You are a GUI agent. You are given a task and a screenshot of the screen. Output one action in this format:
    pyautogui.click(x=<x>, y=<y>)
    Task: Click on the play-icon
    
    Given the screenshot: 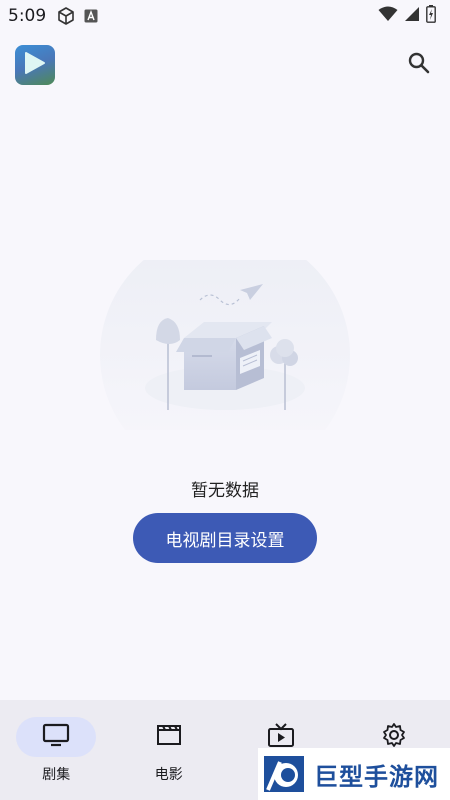 What is the action you would take?
    pyautogui.click(x=35, y=65)
    